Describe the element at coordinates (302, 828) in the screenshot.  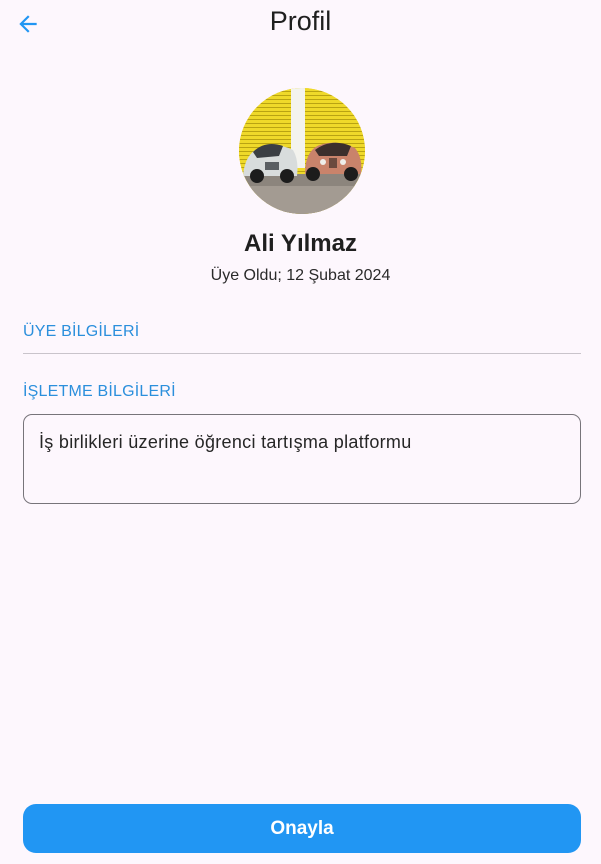
I see `confirm-button: Onayla` at that location.